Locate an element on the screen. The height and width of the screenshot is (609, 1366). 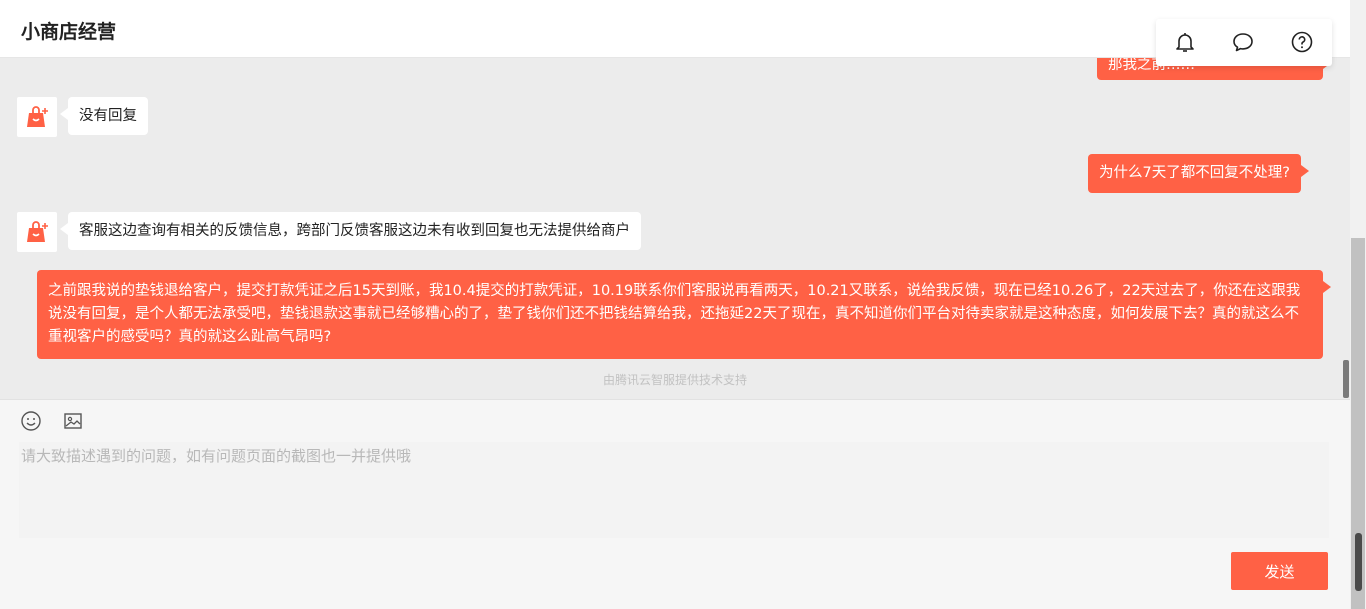
top-icons-bar is located at coordinates (1244, 42).